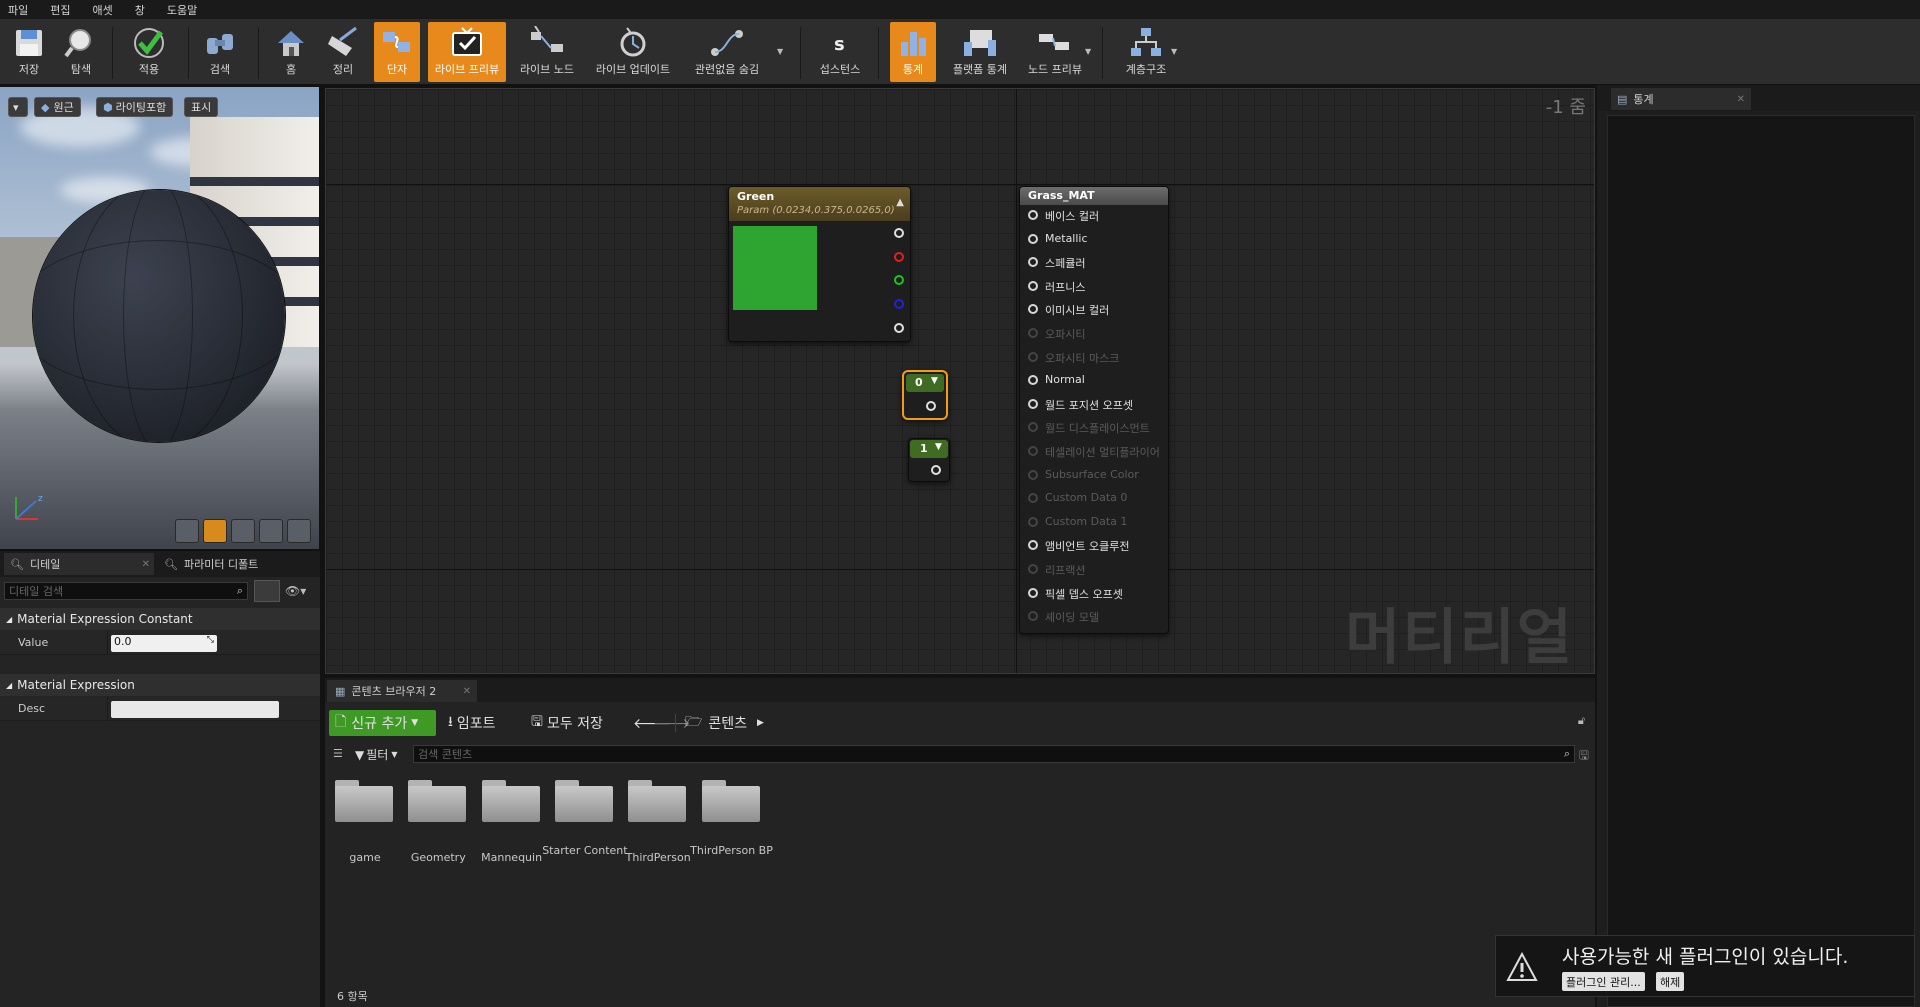  Describe the element at coordinates (182, 10) in the screenshot. I see `menu-help: 도움말` at that location.